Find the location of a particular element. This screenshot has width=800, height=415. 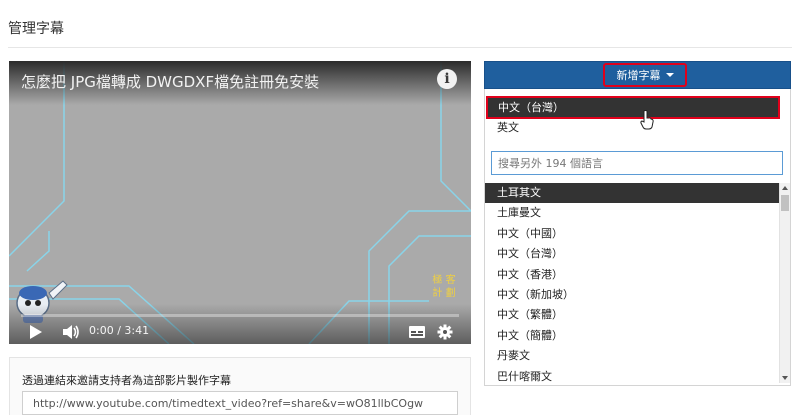

hand-cursor-icon is located at coordinates (647, 120).